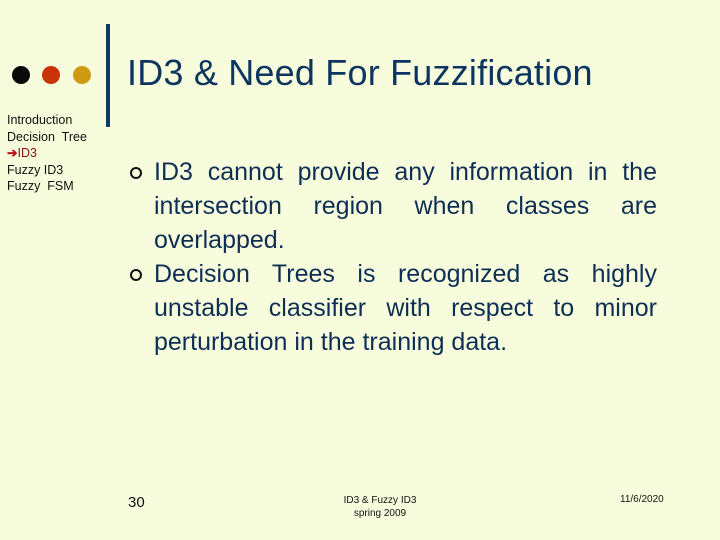 The height and width of the screenshot is (540, 720). Describe the element at coordinates (380, 513) in the screenshot. I see `footer-caption-line2: spring 2009` at that location.